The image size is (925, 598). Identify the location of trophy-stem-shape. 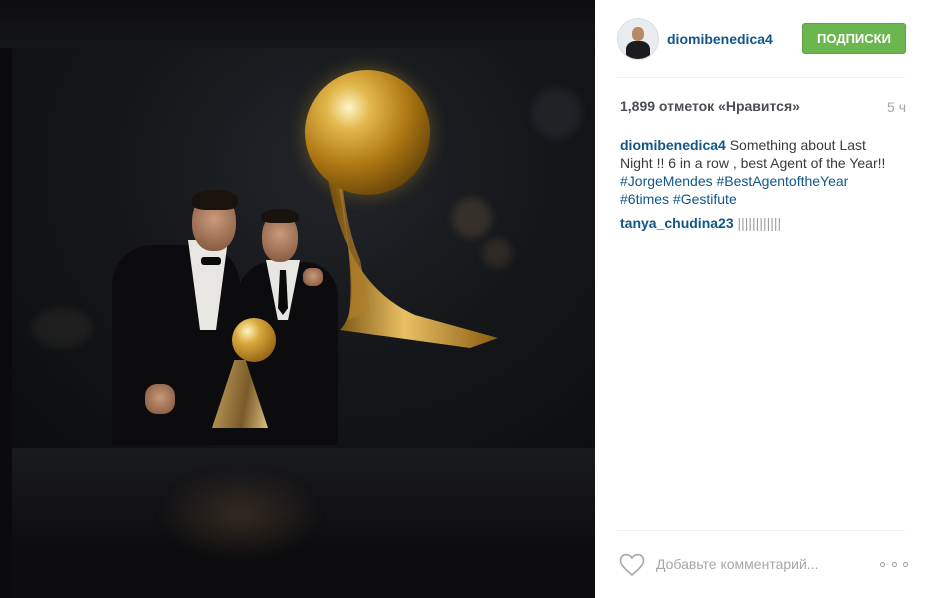
(413, 264).